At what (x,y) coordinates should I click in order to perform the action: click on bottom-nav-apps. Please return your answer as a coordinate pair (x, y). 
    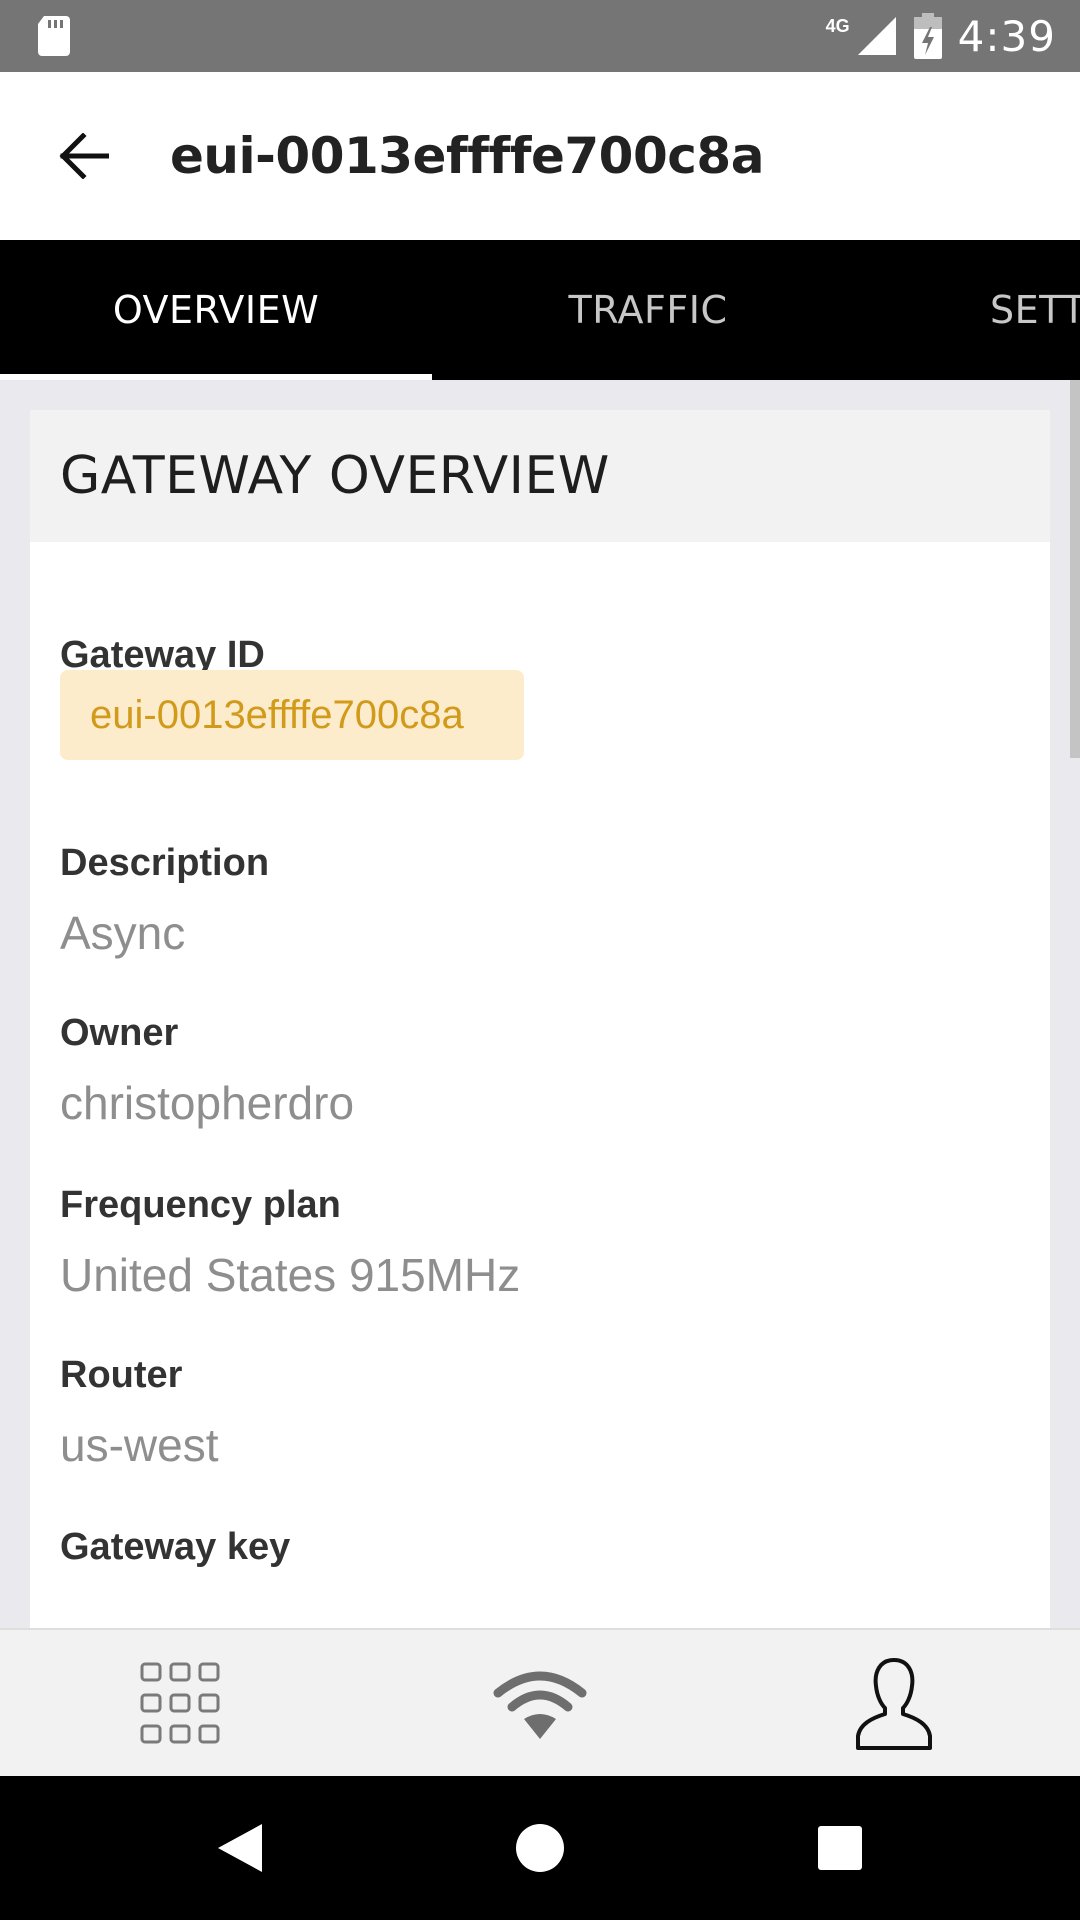
    Looking at the image, I should click on (180, 1704).